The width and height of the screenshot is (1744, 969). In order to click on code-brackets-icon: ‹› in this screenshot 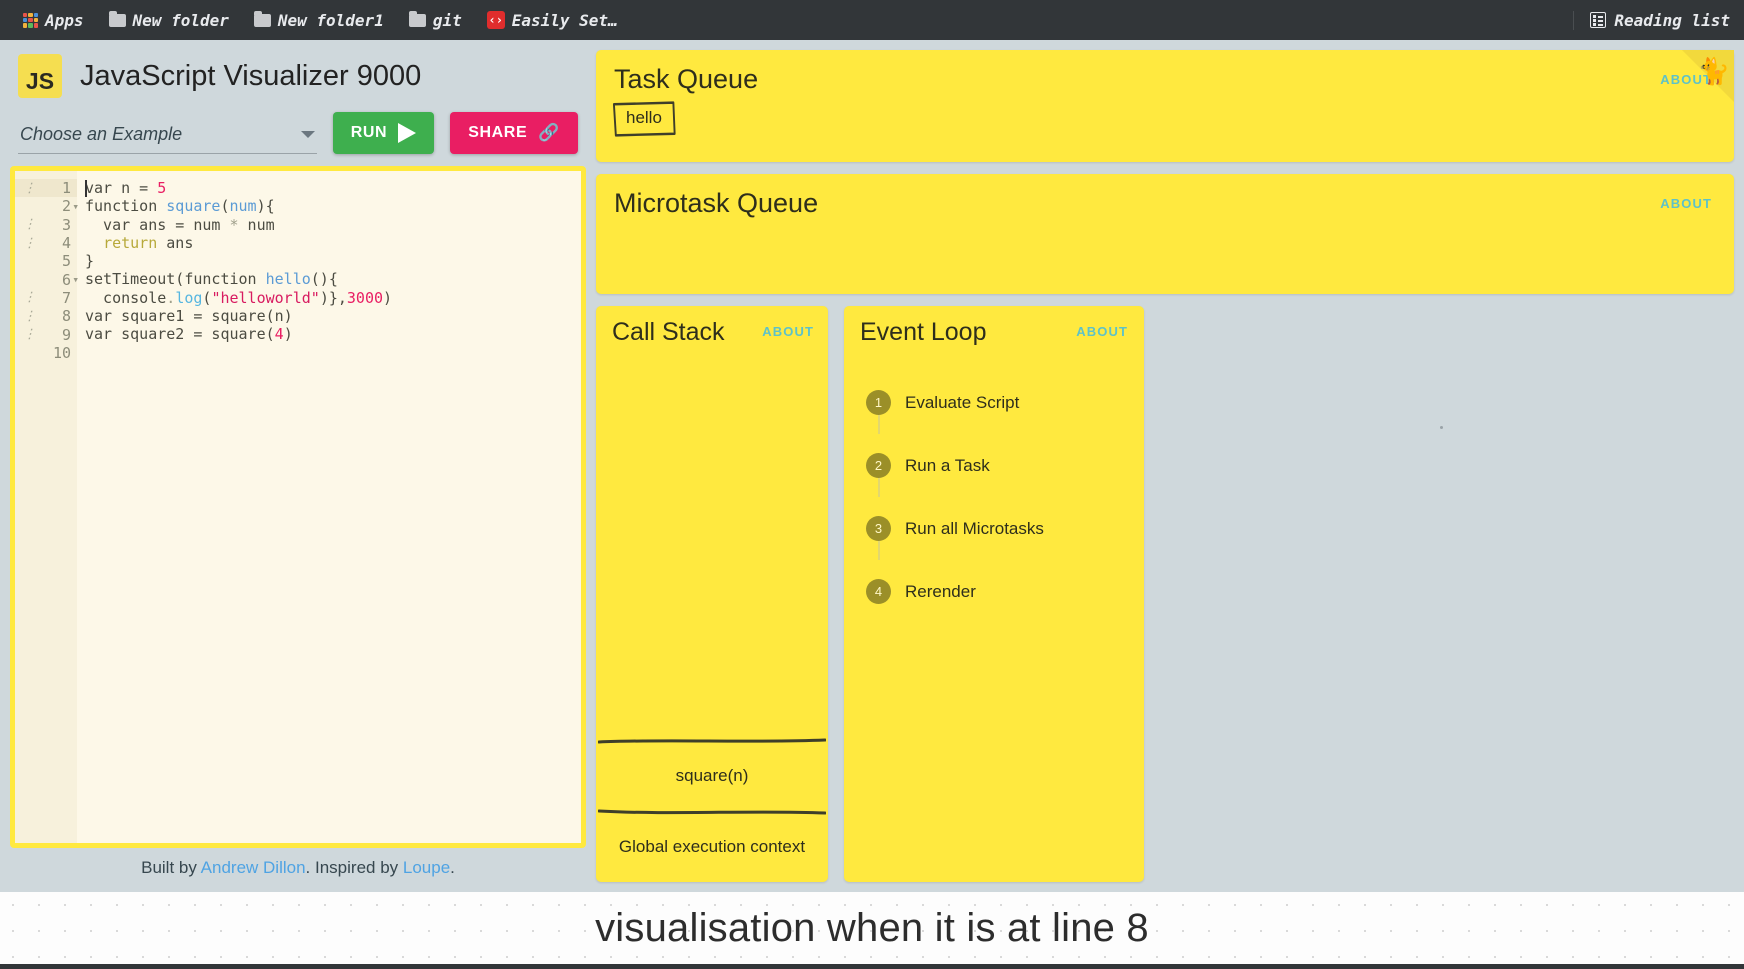, I will do `click(495, 20)`.